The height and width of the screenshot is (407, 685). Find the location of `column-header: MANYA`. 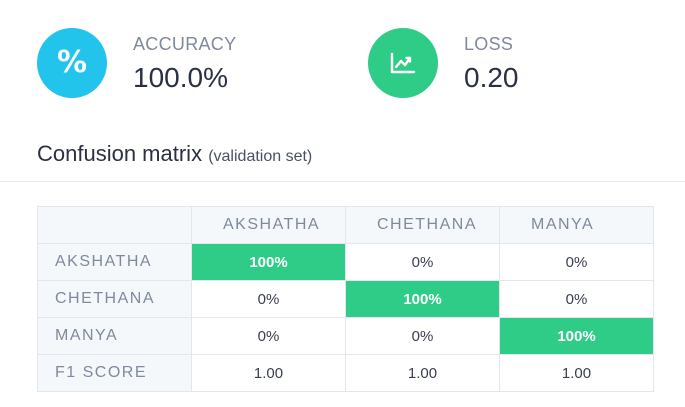

column-header: MANYA is located at coordinates (576, 225).